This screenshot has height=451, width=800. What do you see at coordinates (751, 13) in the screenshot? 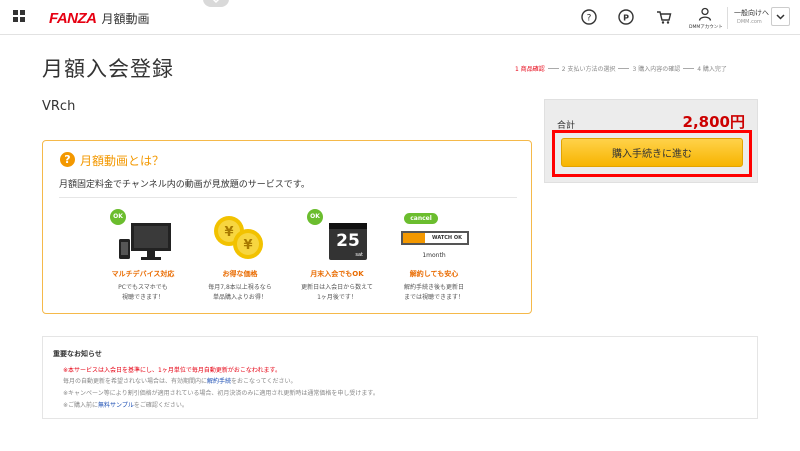
I see `region-switch-link: 一般向けへ` at bounding box center [751, 13].